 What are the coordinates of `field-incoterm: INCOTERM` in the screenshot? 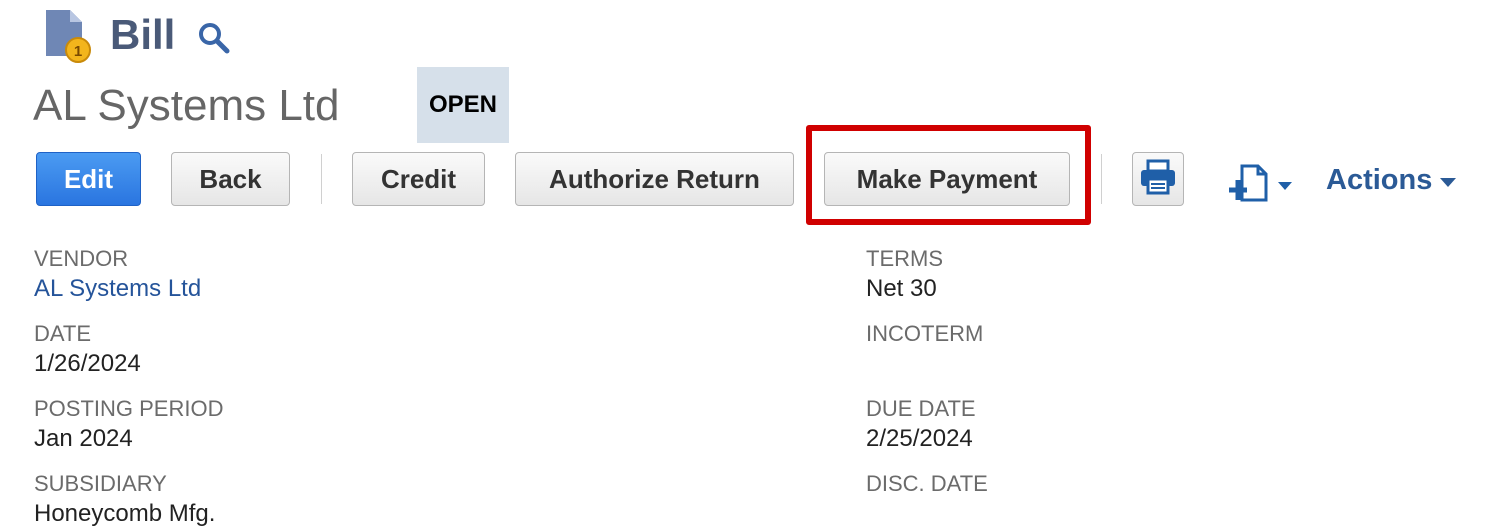 It's located at (924, 334).